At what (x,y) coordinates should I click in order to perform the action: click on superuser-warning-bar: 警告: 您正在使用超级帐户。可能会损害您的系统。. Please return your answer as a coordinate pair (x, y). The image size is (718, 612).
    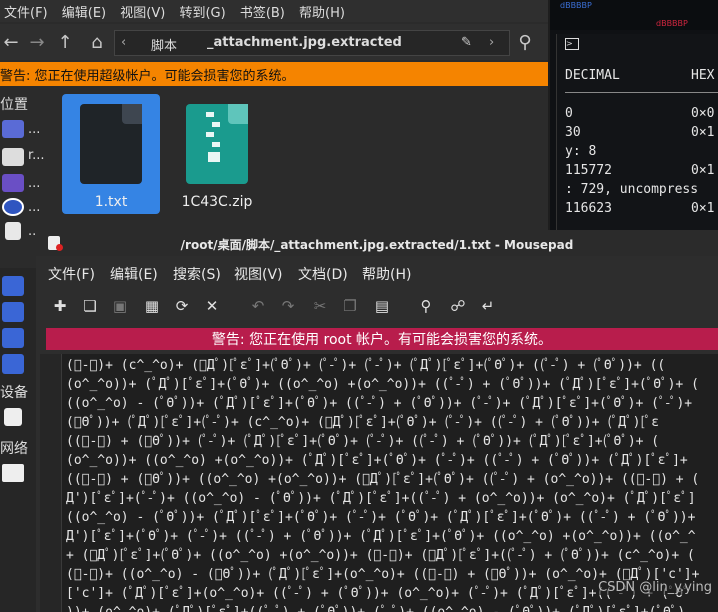
    Looking at the image, I should click on (274, 74).